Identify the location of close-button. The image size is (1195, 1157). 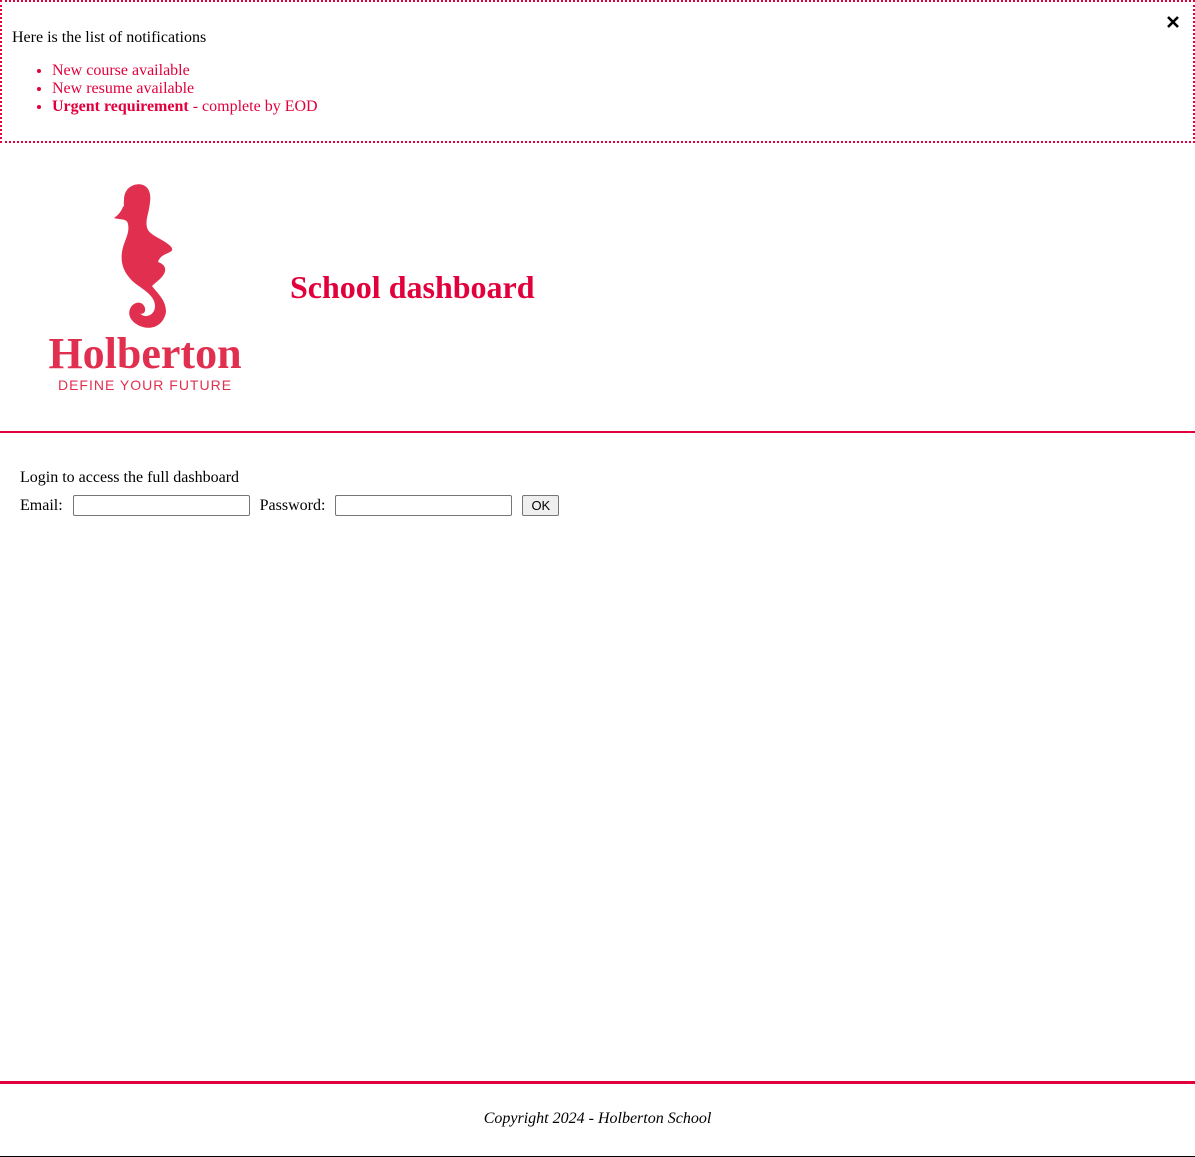
(1173, 22).